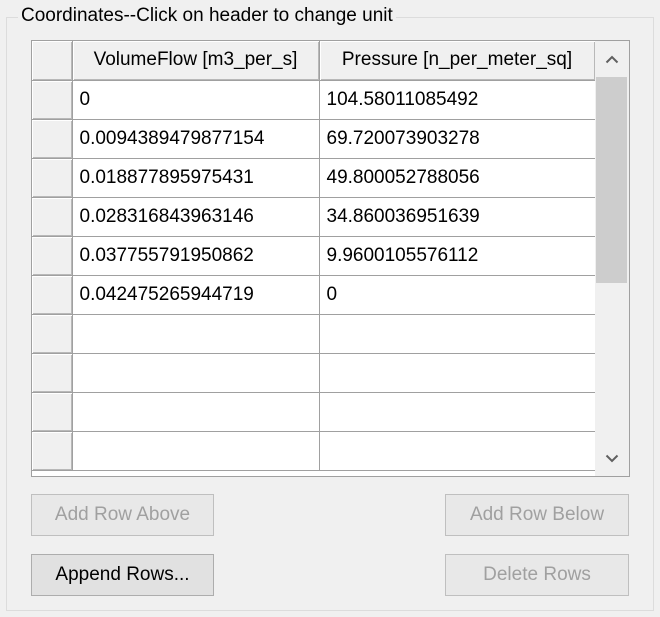  I want to click on pressure-cell: 9.9600105576112, so click(457, 256).